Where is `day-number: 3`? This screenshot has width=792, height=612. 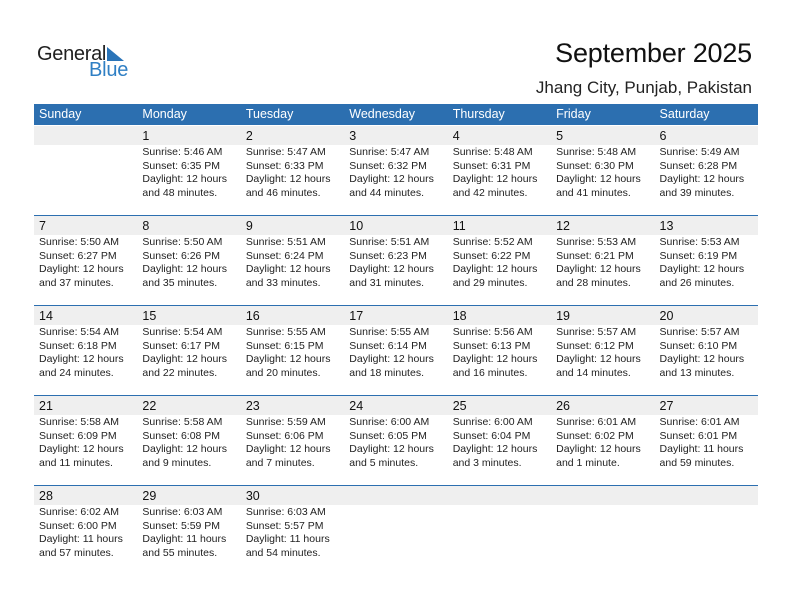 day-number: 3 is located at coordinates (353, 136).